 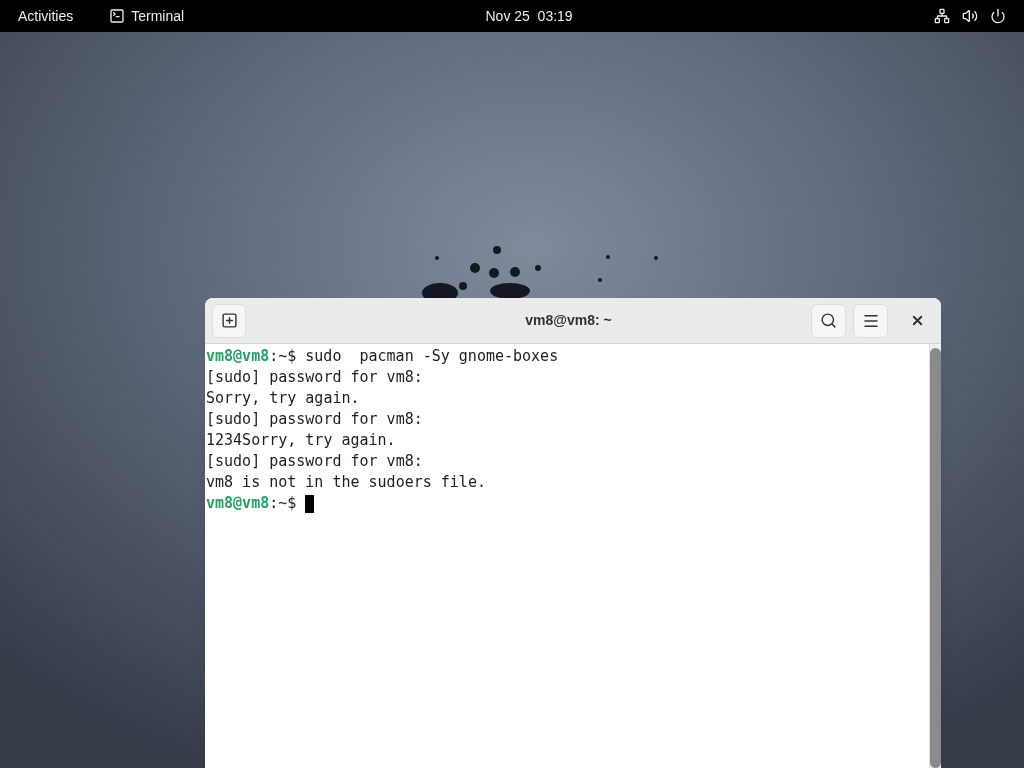 I want to click on scrollbar, so click(x=935, y=556).